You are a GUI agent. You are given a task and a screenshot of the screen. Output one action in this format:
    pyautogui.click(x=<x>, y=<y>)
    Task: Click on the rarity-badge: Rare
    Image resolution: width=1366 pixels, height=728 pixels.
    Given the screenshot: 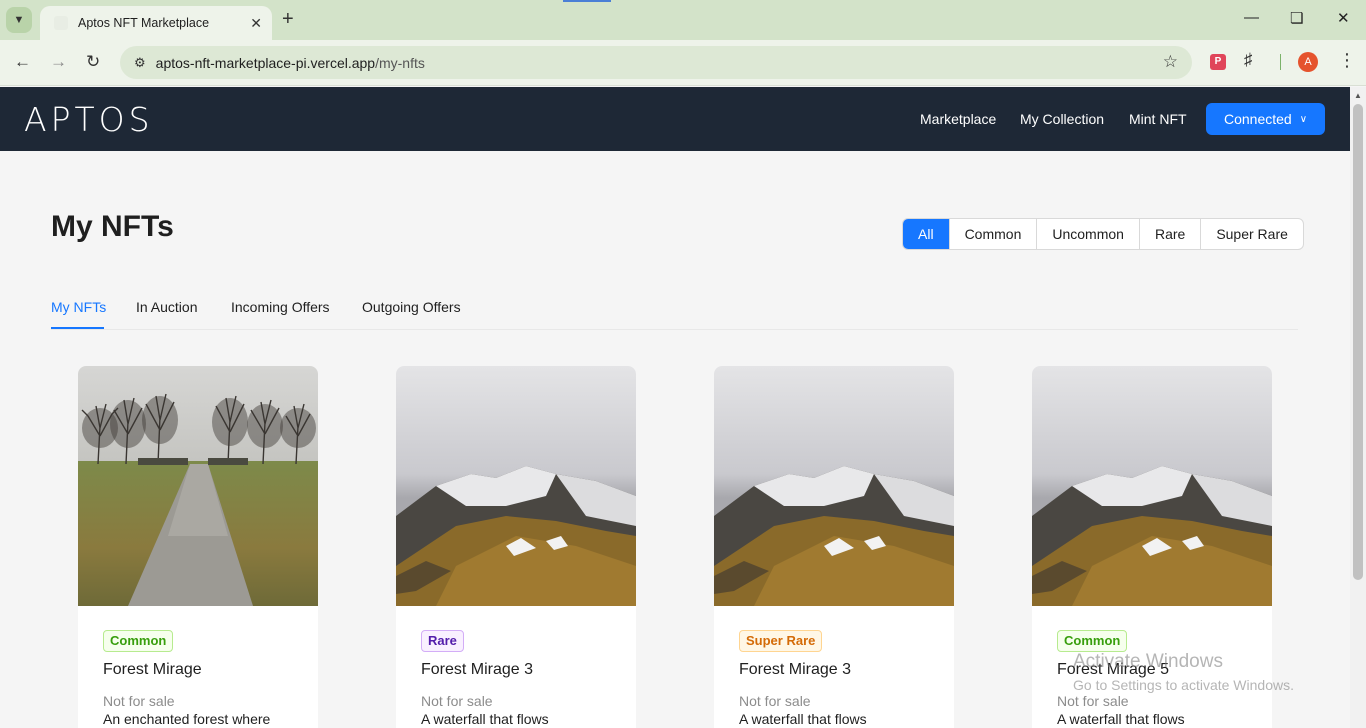 What is the action you would take?
    pyautogui.click(x=442, y=641)
    